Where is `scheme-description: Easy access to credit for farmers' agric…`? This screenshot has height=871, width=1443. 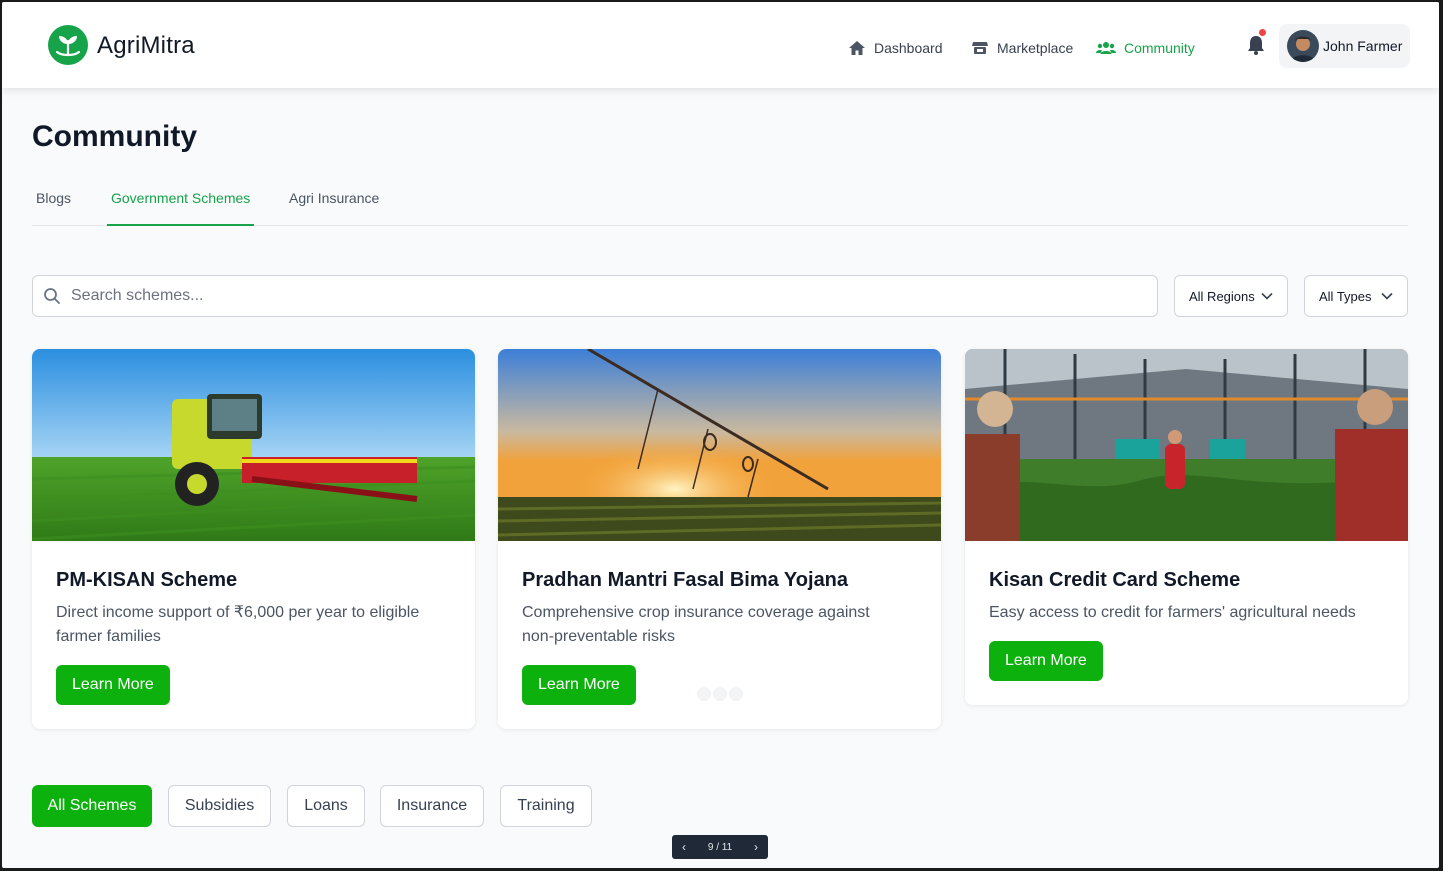 scheme-description: Easy access to credit for farmers' agric… is located at coordinates (1172, 612).